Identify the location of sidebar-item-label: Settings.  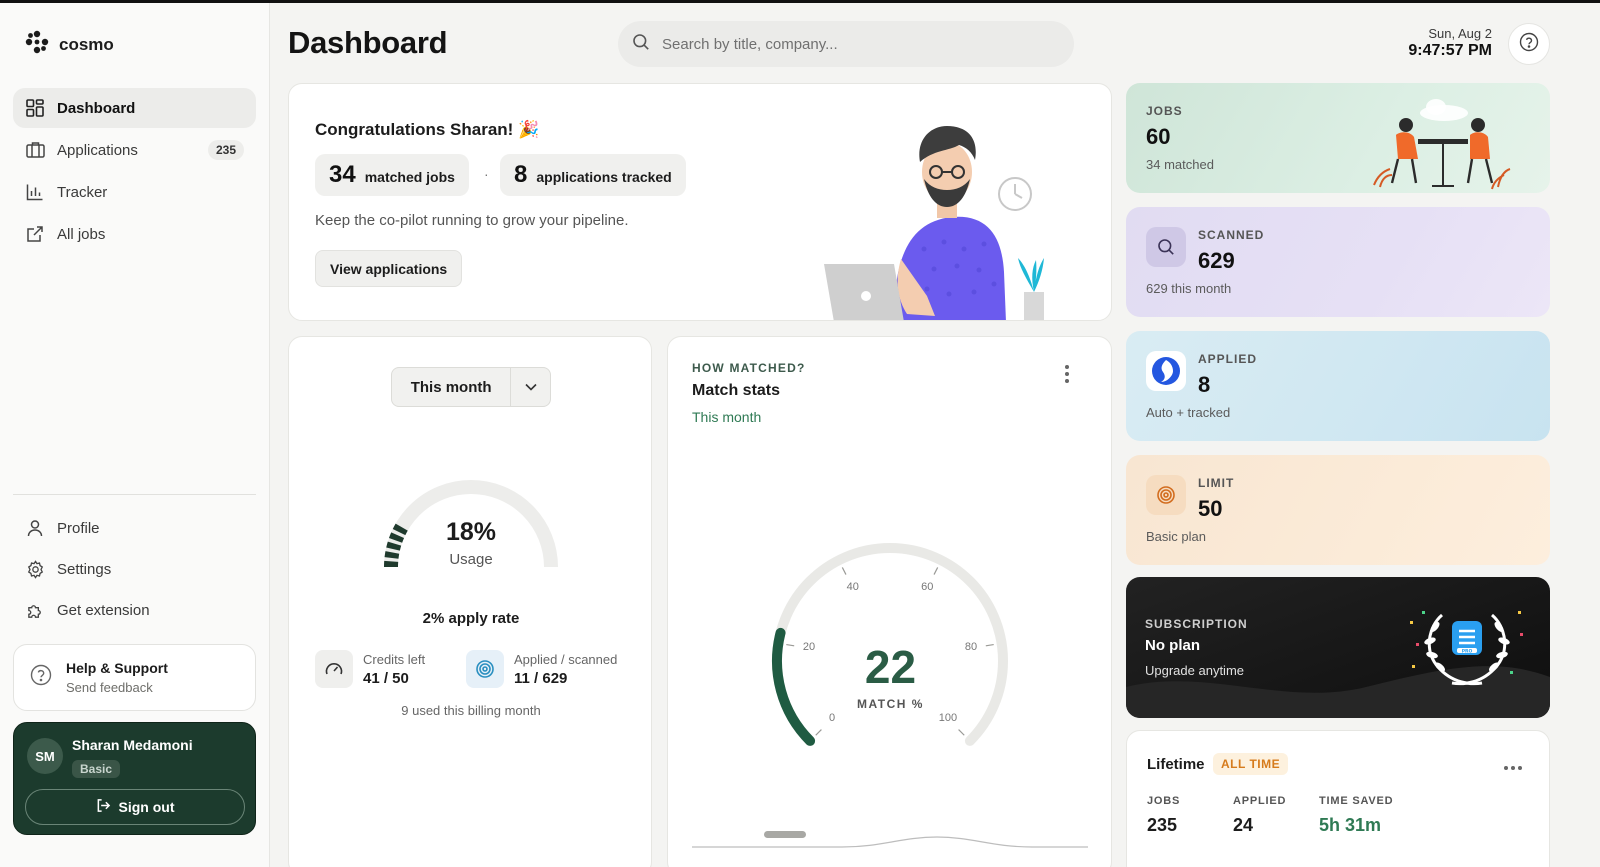
(84, 569).